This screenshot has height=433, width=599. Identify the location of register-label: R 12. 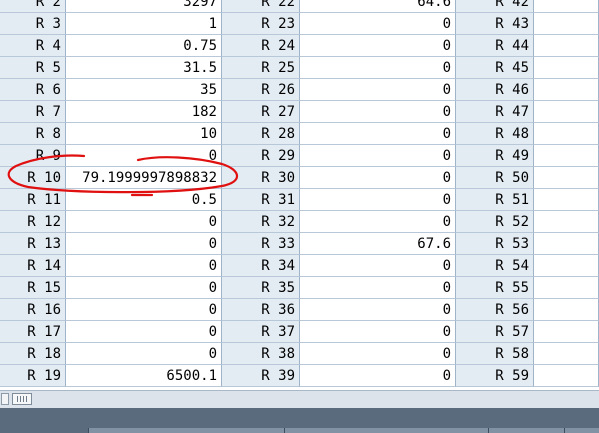
(33, 222).